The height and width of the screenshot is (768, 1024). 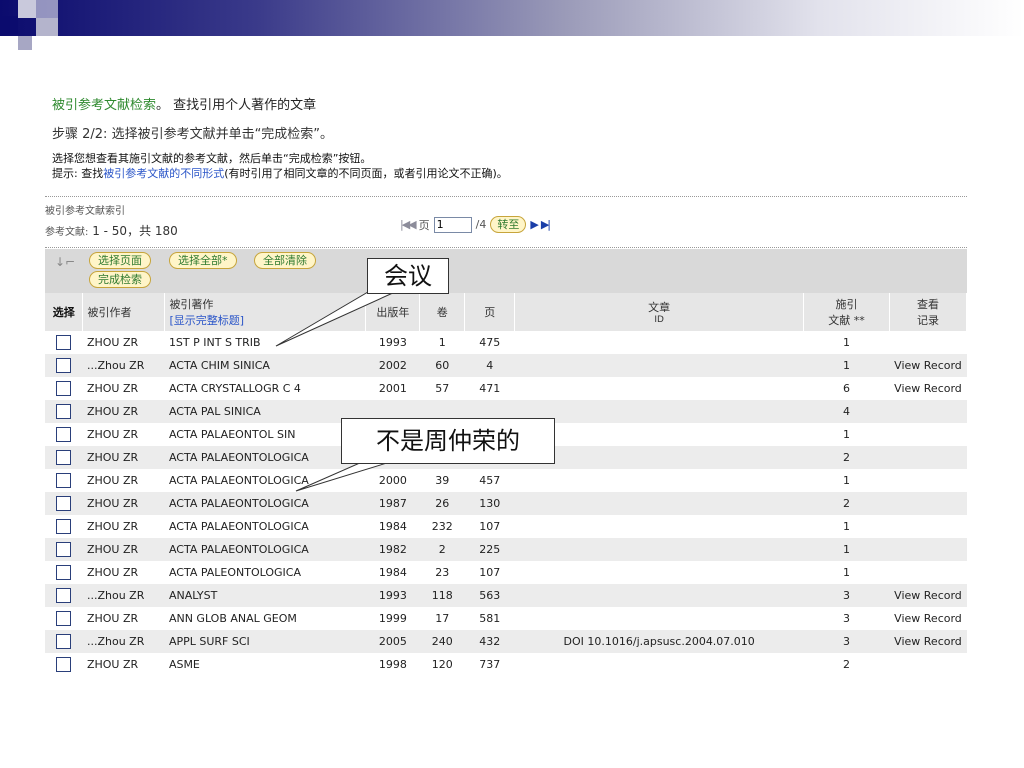 I want to click on clear-all-button: 全部清除, so click(x=285, y=260).